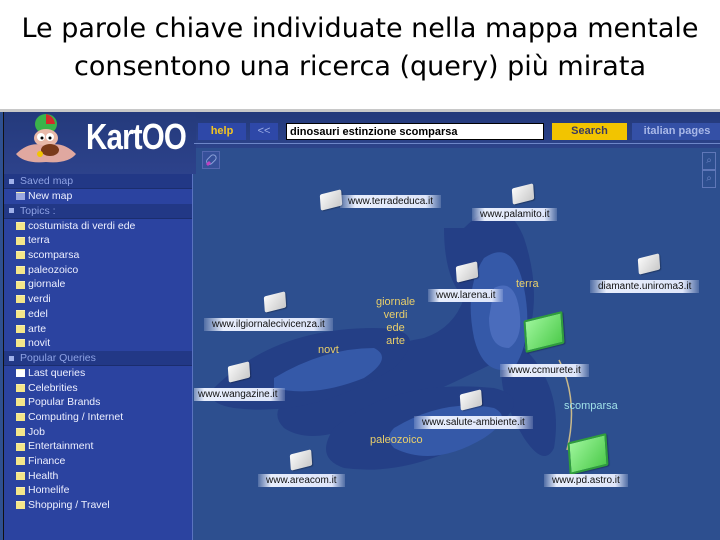 Image resolution: width=720 pixels, height=540 pixels. I want to click on site-label: www.palamito.it, so click(515, 214).